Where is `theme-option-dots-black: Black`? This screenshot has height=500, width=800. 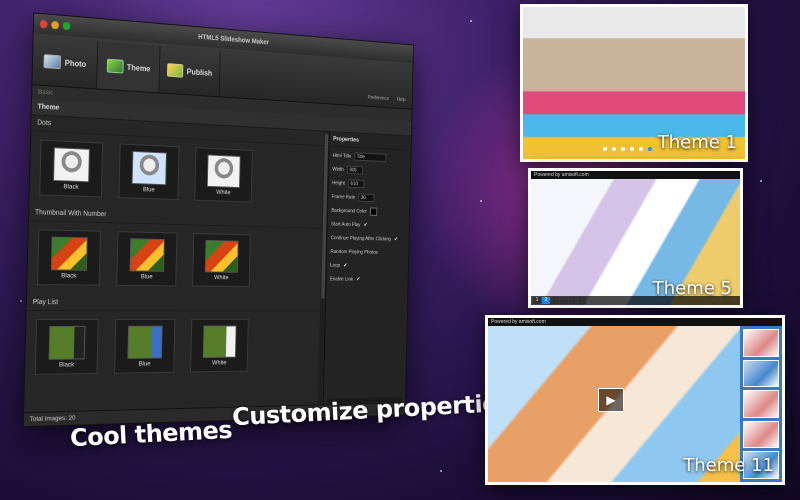
theme-option-dots-black: Black is located at coordinates (71, 168).